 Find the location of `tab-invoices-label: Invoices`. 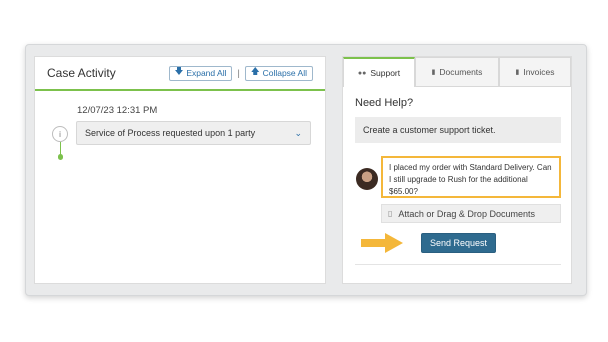

tab-invoices-label: Invoices is located at coordinates (539, 72).